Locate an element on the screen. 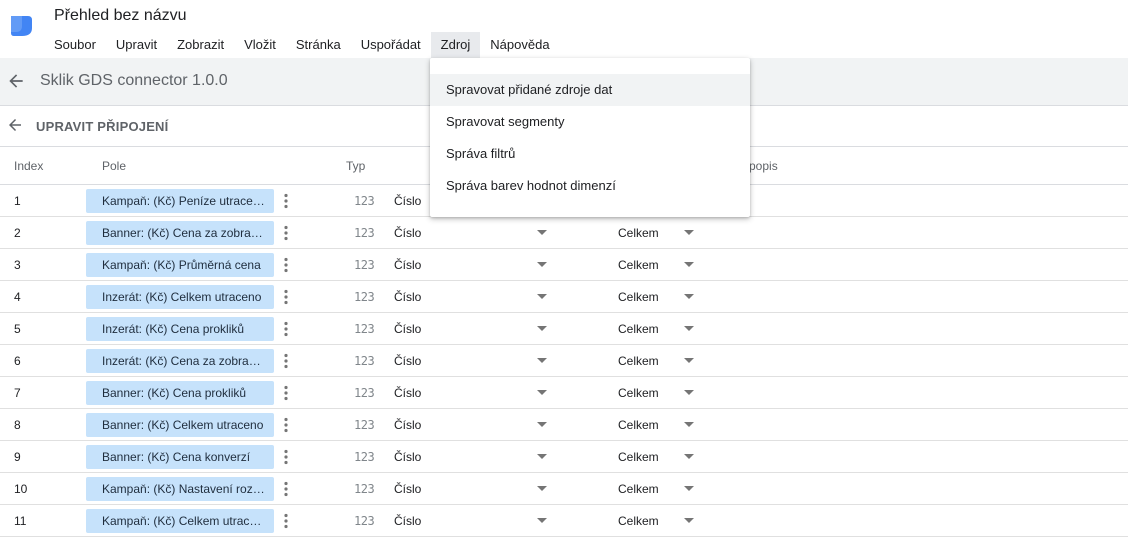 The width and height of the screenshot is (1128, 547). menu-usporadat: Uspořádat is located at coordinates (391, 45).